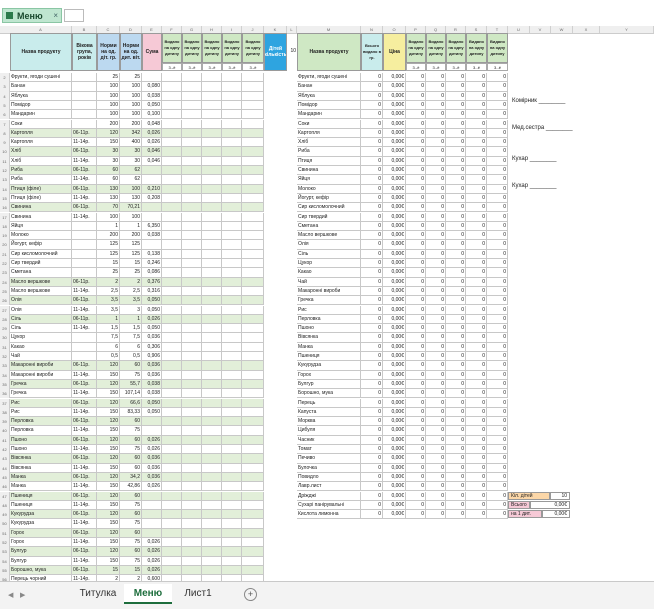 This screenshot has height=609, width=654. Describe the element at coordinates (329, 87) in the screenshot. I see `right-product-name: Банан` at that location.